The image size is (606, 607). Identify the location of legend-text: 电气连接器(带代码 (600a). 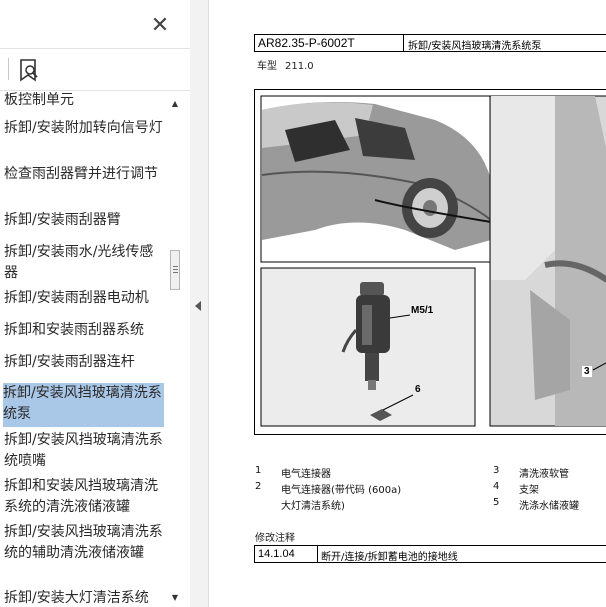
(341, 490).